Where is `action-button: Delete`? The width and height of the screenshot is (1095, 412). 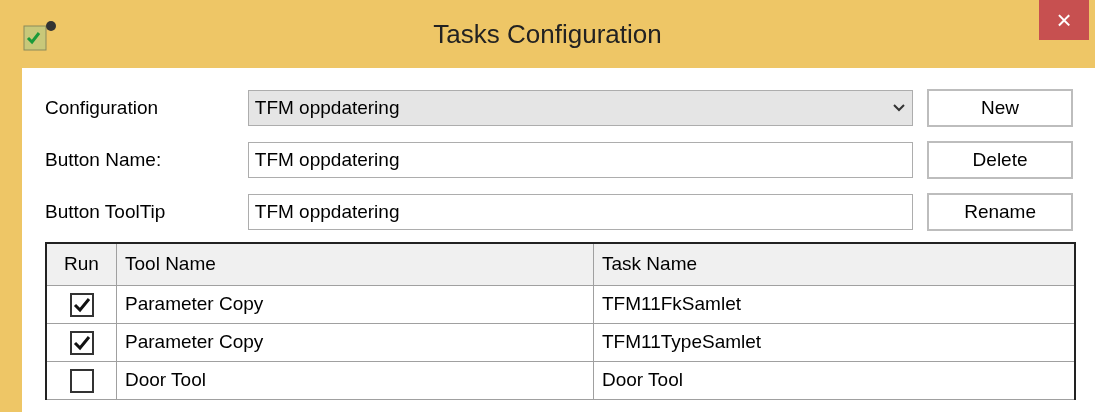 action-button: Delete is located at coordinates (1000, 160).